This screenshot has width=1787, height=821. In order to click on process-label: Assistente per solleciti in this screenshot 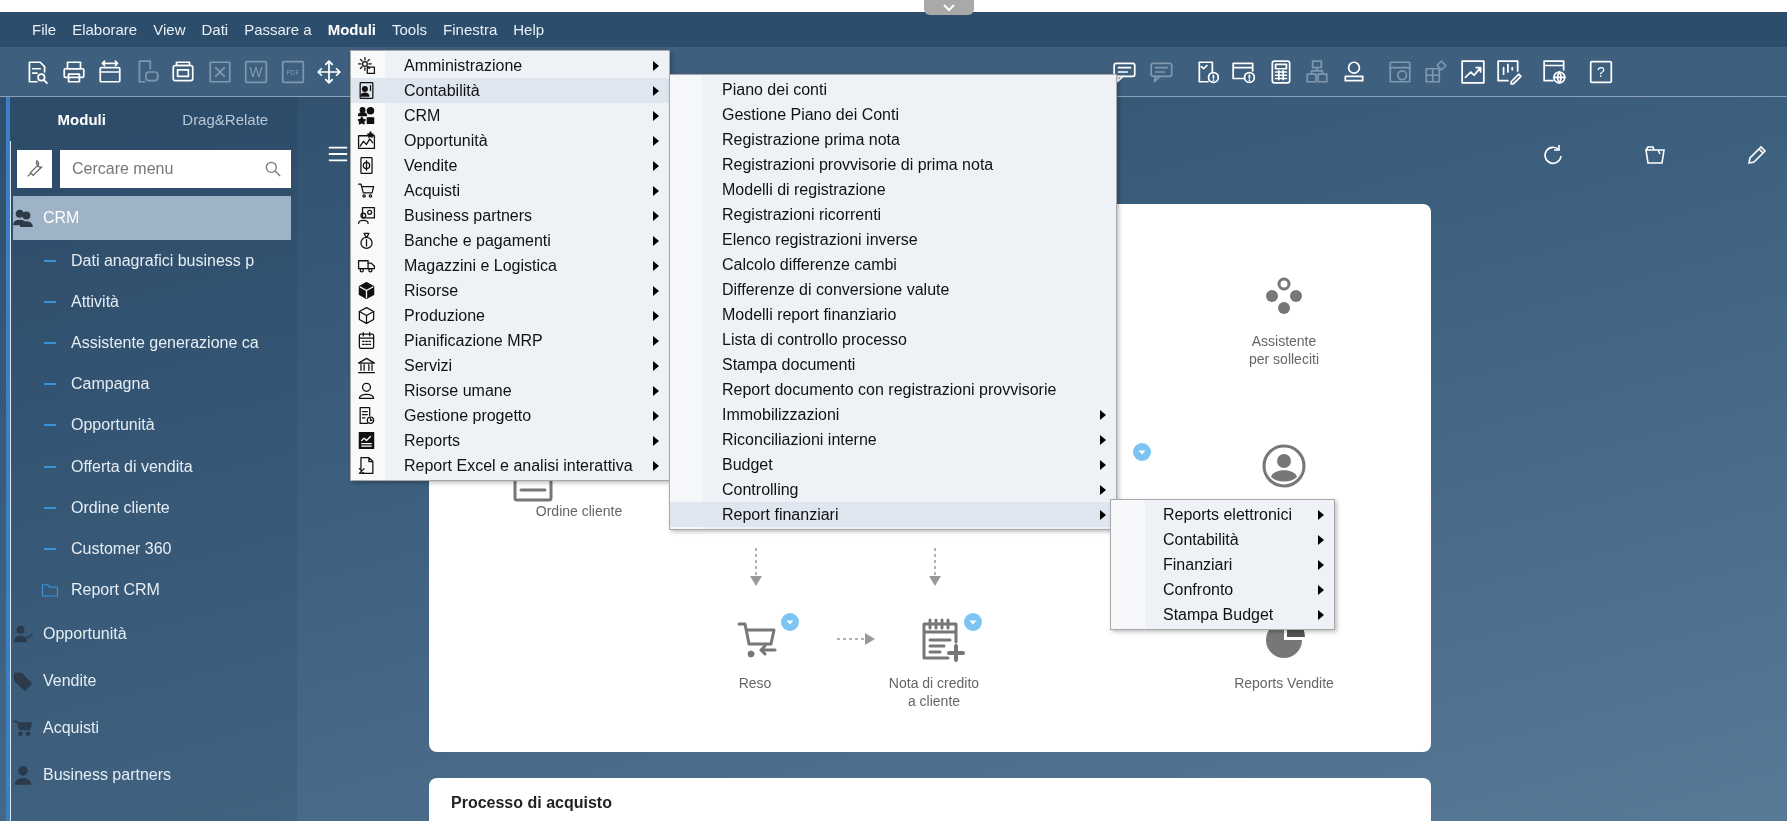, I will do `click(1284, 350)`.